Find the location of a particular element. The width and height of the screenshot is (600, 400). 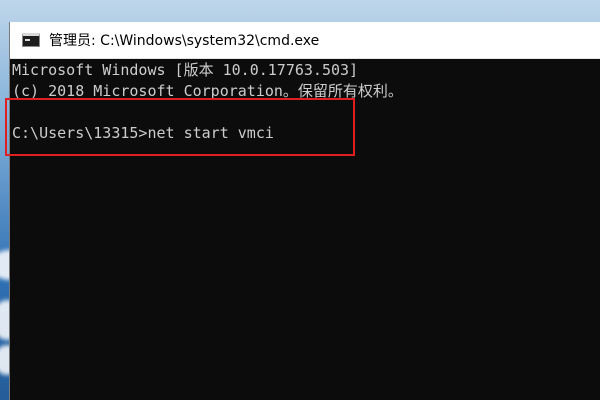

red-highlight-box is located at coordinates (180, 127).